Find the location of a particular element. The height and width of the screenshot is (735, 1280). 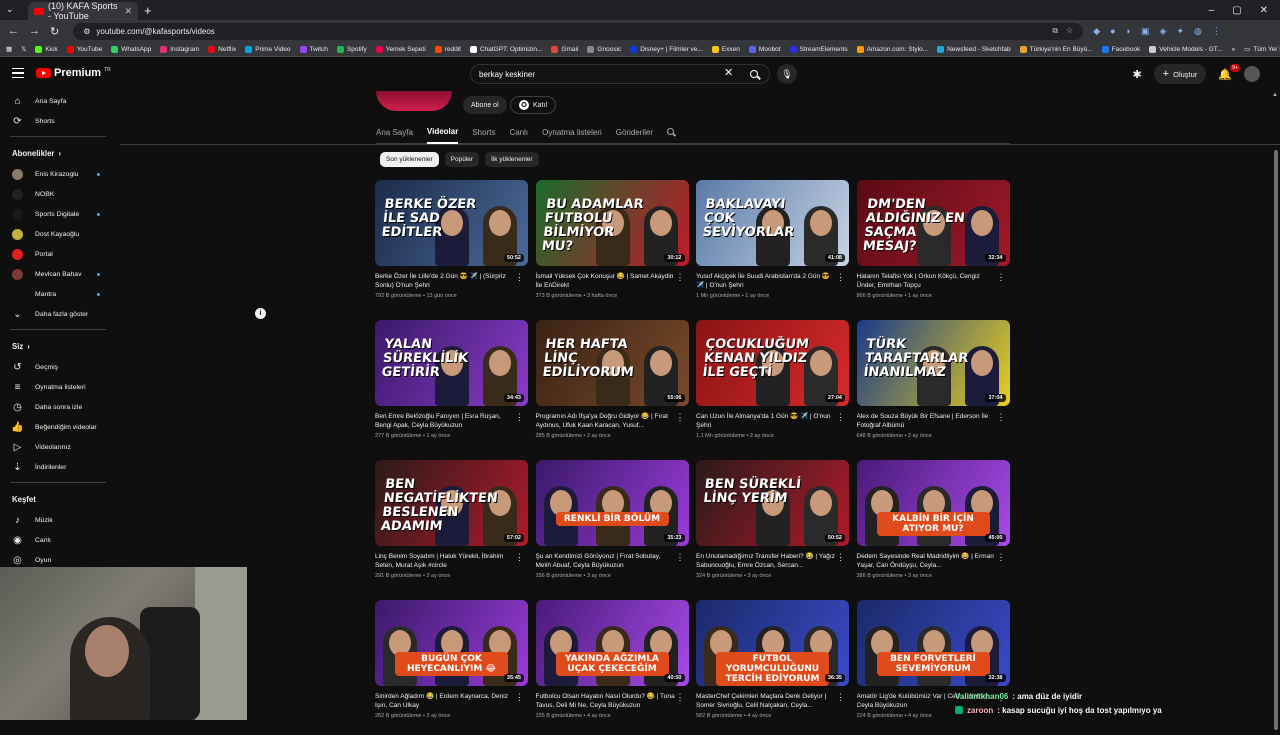

extension-icon: ◈ is located at coordinates (1163, 31).